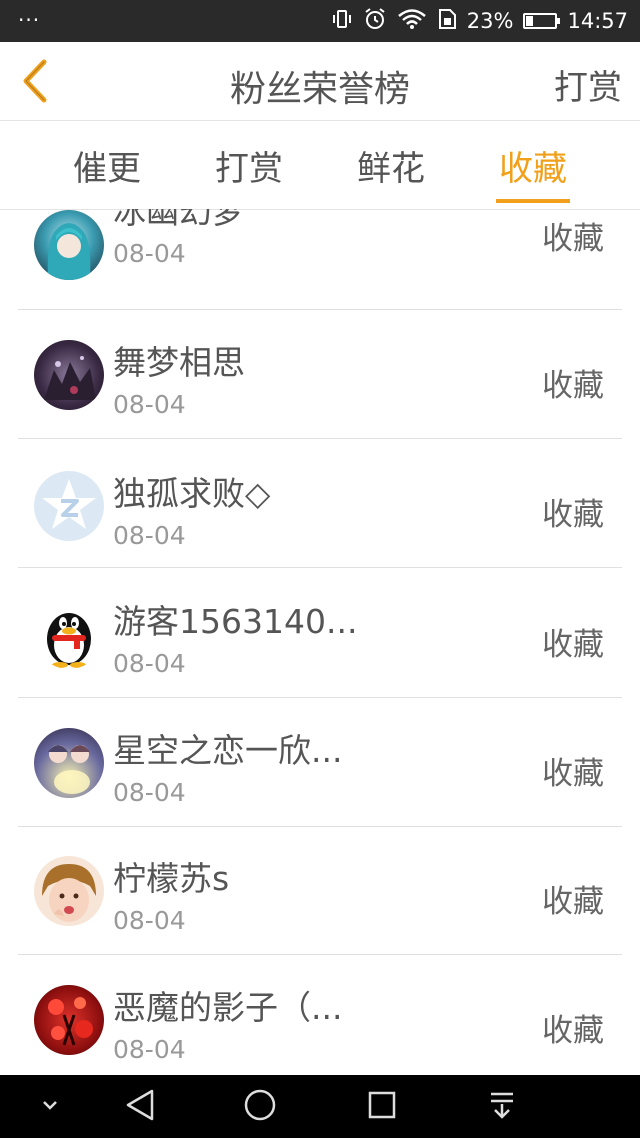 The image size is (640, 1138). Describe the element at coordinates (249, 172) in the screenshot. I see `tab-reward: 打赏` at that location.